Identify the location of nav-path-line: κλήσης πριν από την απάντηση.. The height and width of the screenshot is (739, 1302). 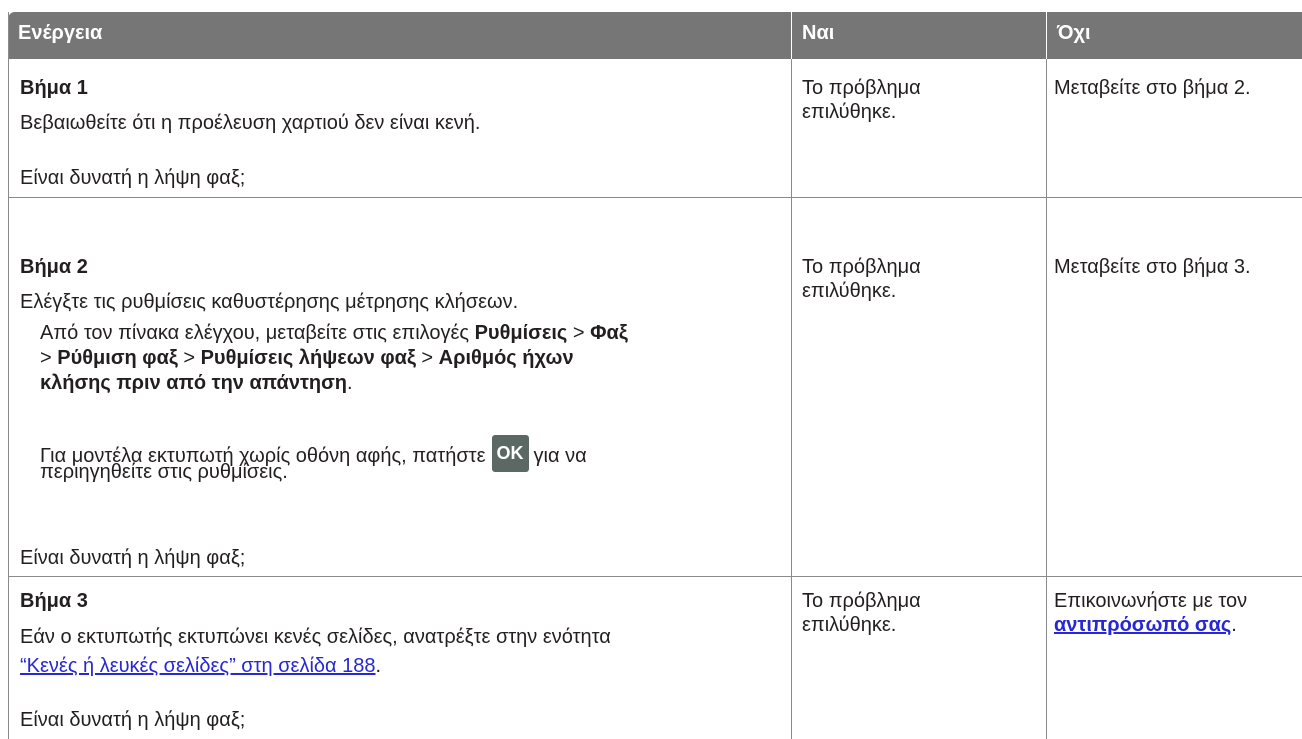
(196, 383).